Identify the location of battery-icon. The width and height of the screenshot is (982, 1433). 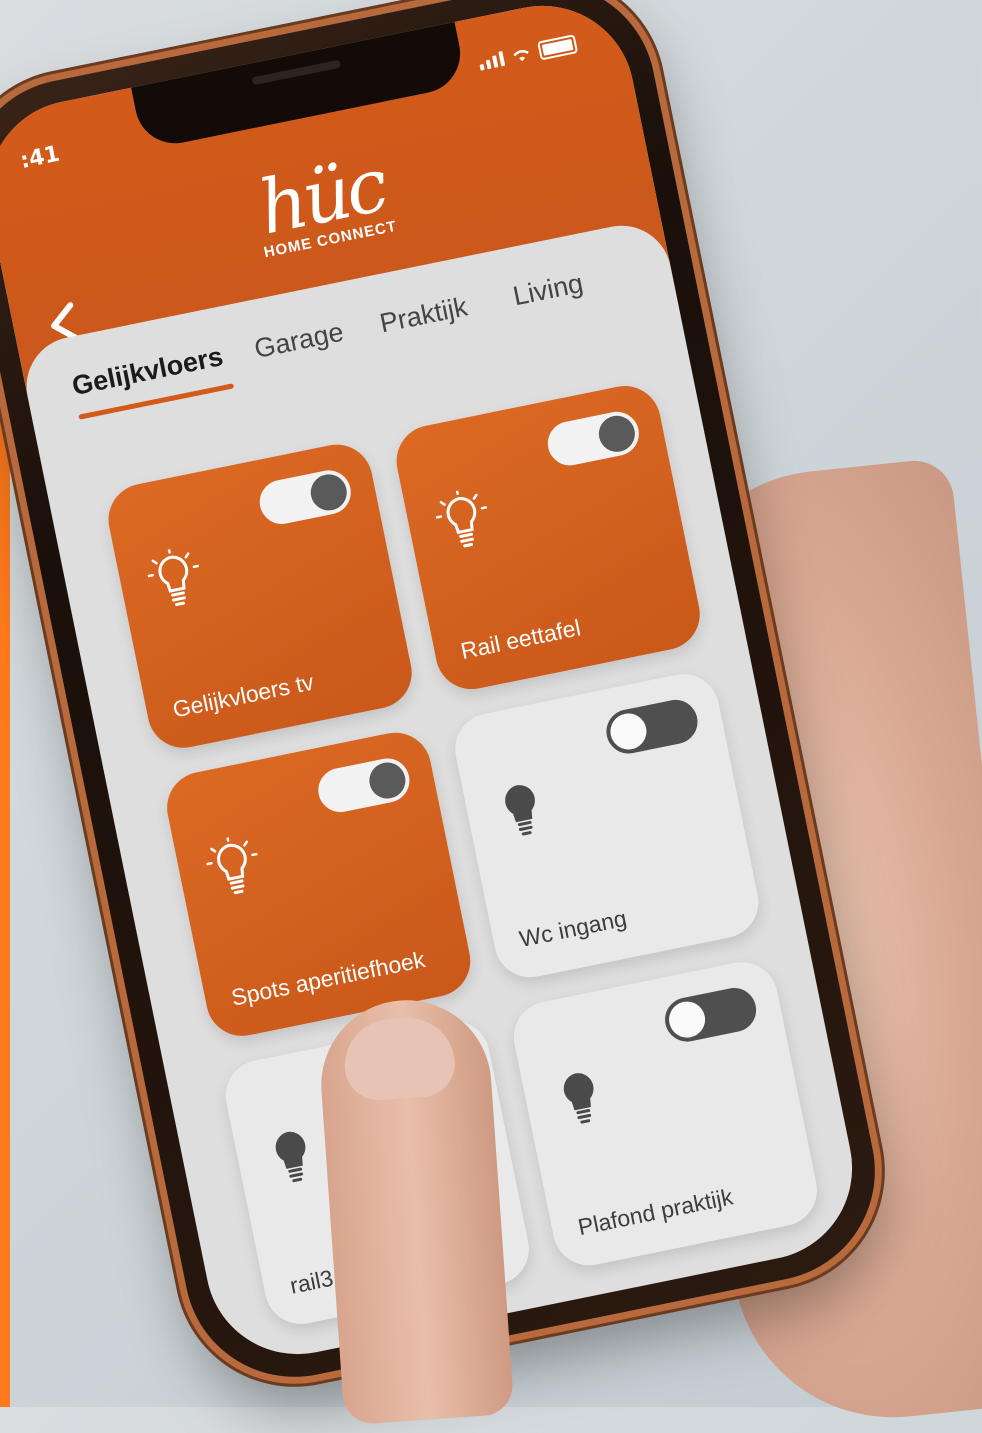
(558, 47).